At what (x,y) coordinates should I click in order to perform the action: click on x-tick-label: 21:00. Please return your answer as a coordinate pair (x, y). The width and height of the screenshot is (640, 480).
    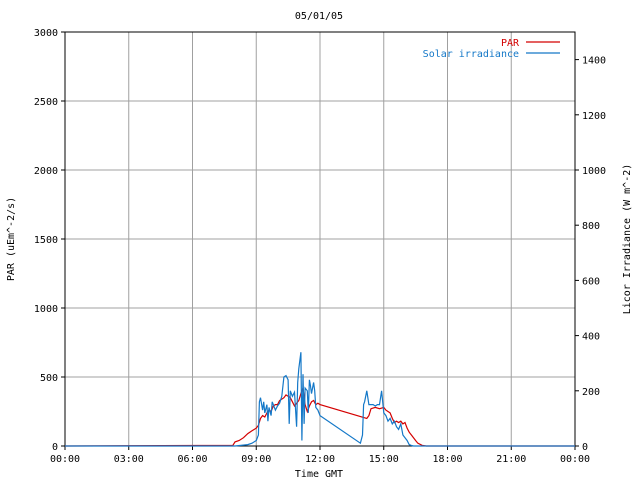
    Looking at the image, I should click on (511, 459).